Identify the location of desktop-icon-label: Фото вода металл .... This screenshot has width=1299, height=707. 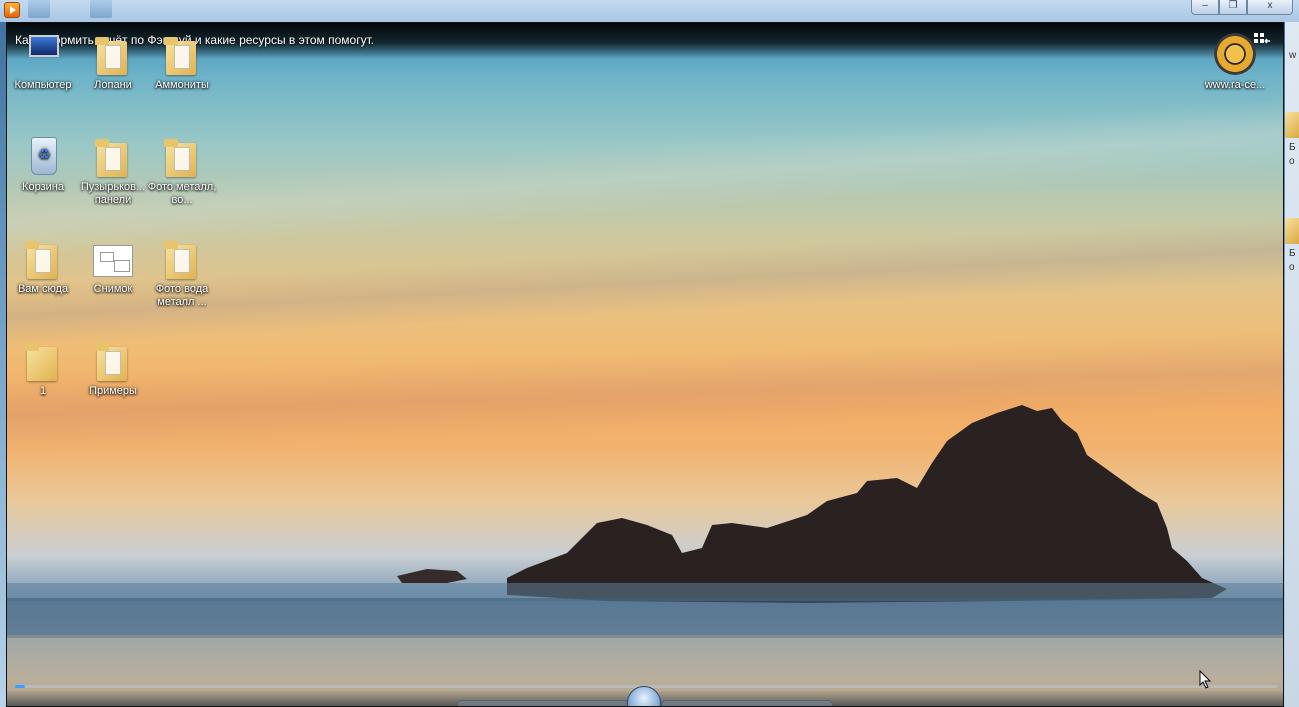
(182, 295).